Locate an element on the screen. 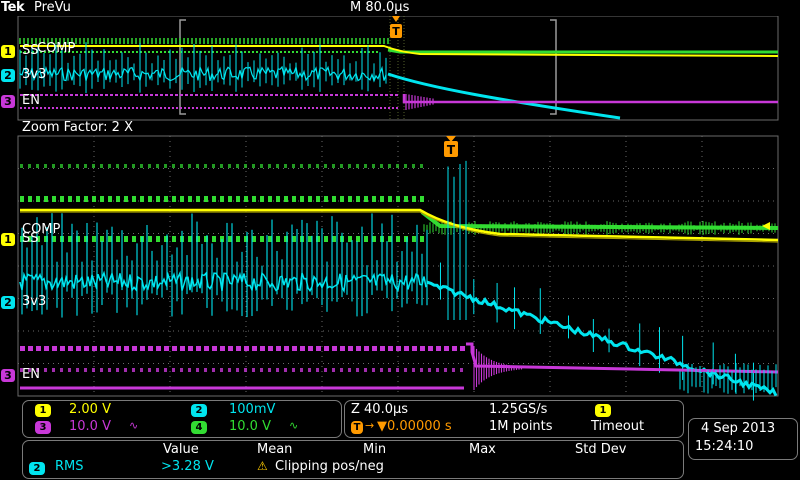 The width and height of the screenshot is (800, 480). zoom-ch1-badge: 1 is located at coordinates (8, 239).